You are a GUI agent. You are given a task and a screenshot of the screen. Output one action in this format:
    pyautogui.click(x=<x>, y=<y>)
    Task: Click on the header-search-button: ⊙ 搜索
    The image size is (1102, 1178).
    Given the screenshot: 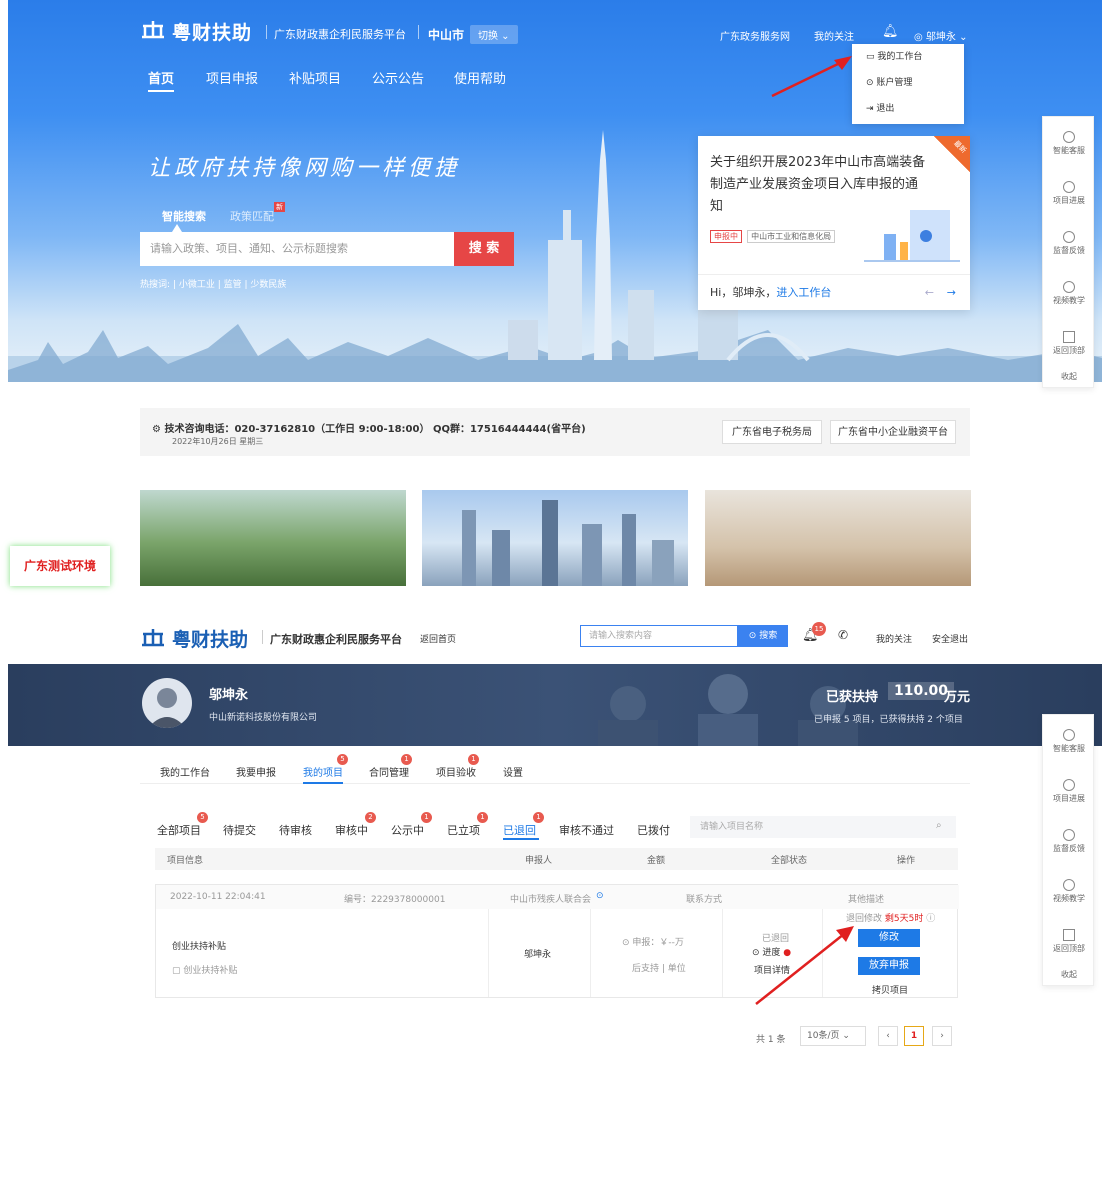 What is the action you would take?
    pyautogui.click(x=763, y=636)
    